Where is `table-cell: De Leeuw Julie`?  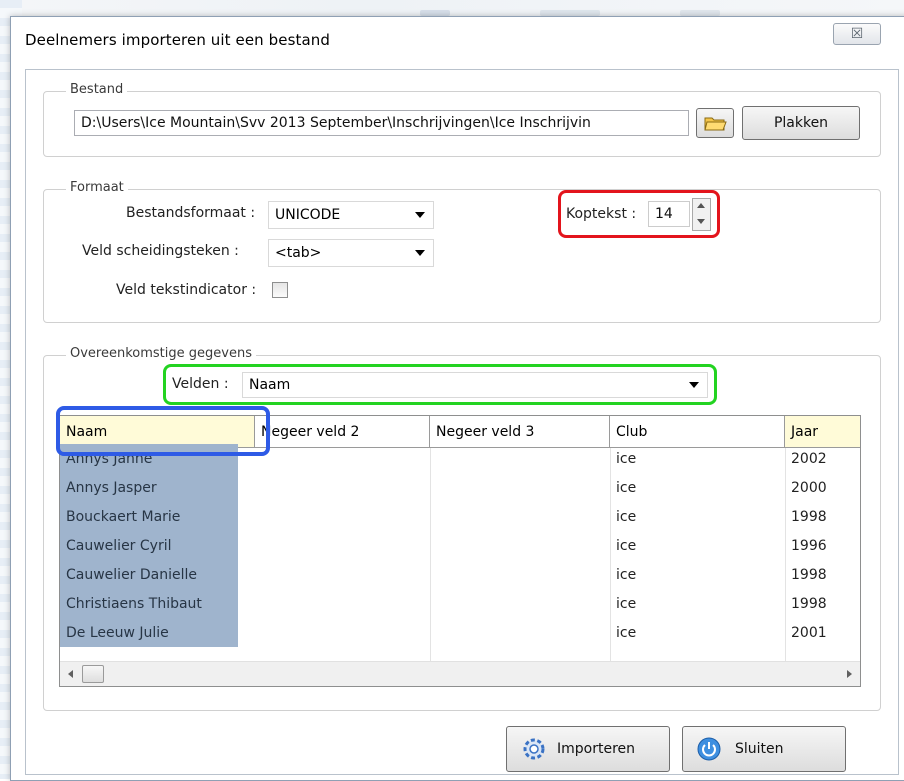
table-cell: De Leeuw Julie is located at coordinates (149, 632).